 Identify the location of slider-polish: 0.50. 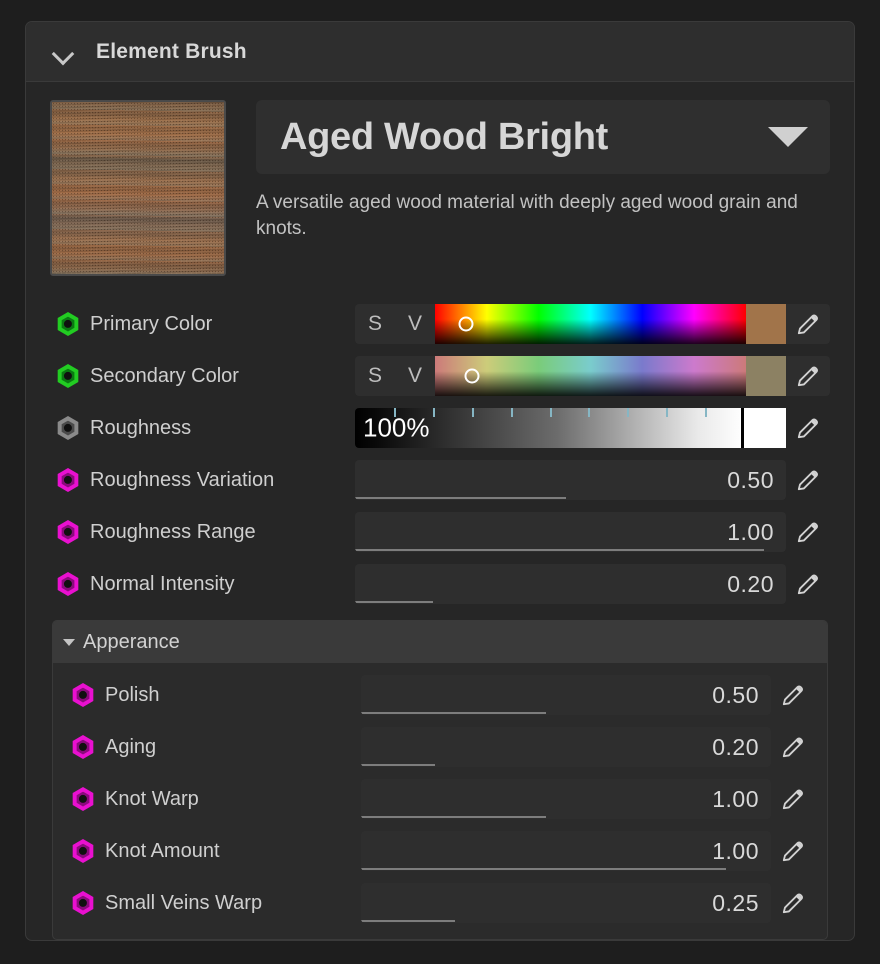
(566, 695).